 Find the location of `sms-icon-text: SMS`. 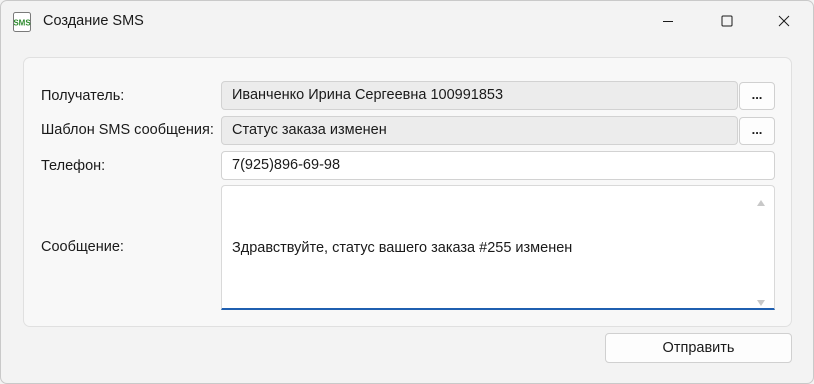

sms-icon-text: SMS is located at coordinates (22, 23).